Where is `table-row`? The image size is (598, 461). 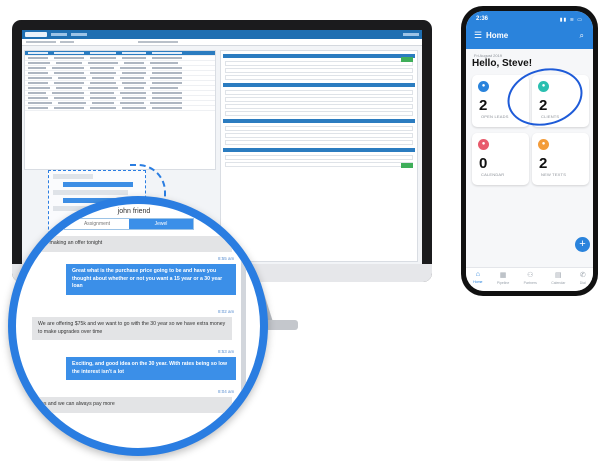 table-row is located at coordinates (120, 108).